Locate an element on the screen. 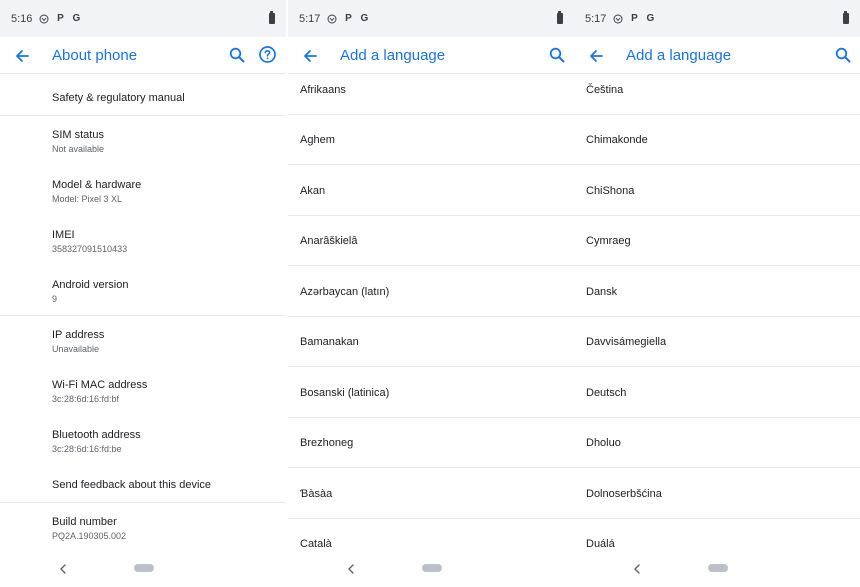  list-item-title: Model & hardware is located at coordinates (97, 185).